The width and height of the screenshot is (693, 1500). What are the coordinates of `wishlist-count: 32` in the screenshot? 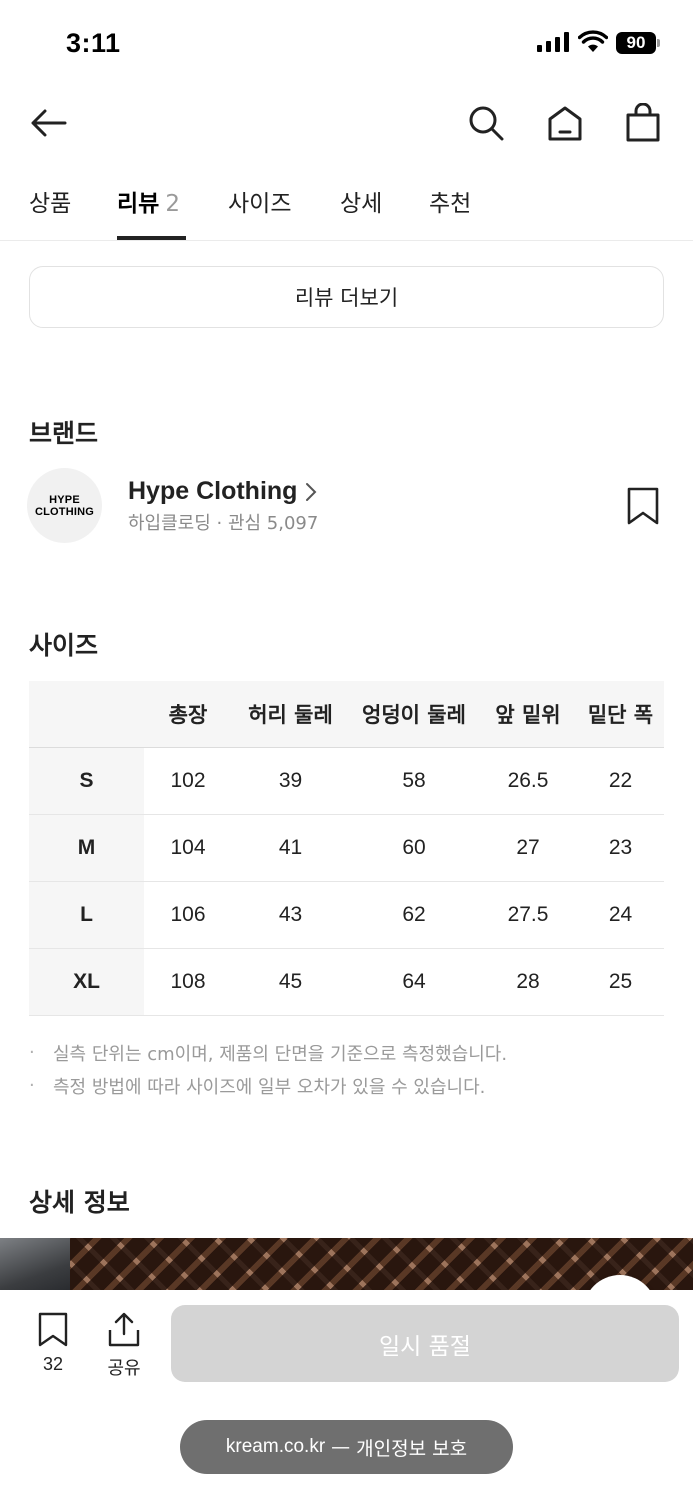 It's located at (53, 1364).